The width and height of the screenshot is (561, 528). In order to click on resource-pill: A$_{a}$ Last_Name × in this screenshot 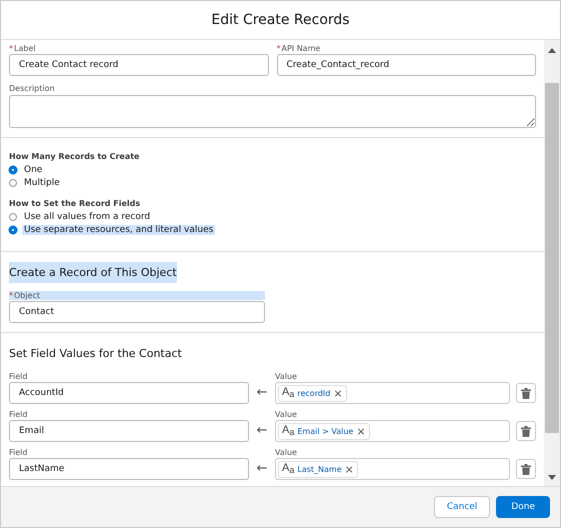, I will do `click(318, 469)`.